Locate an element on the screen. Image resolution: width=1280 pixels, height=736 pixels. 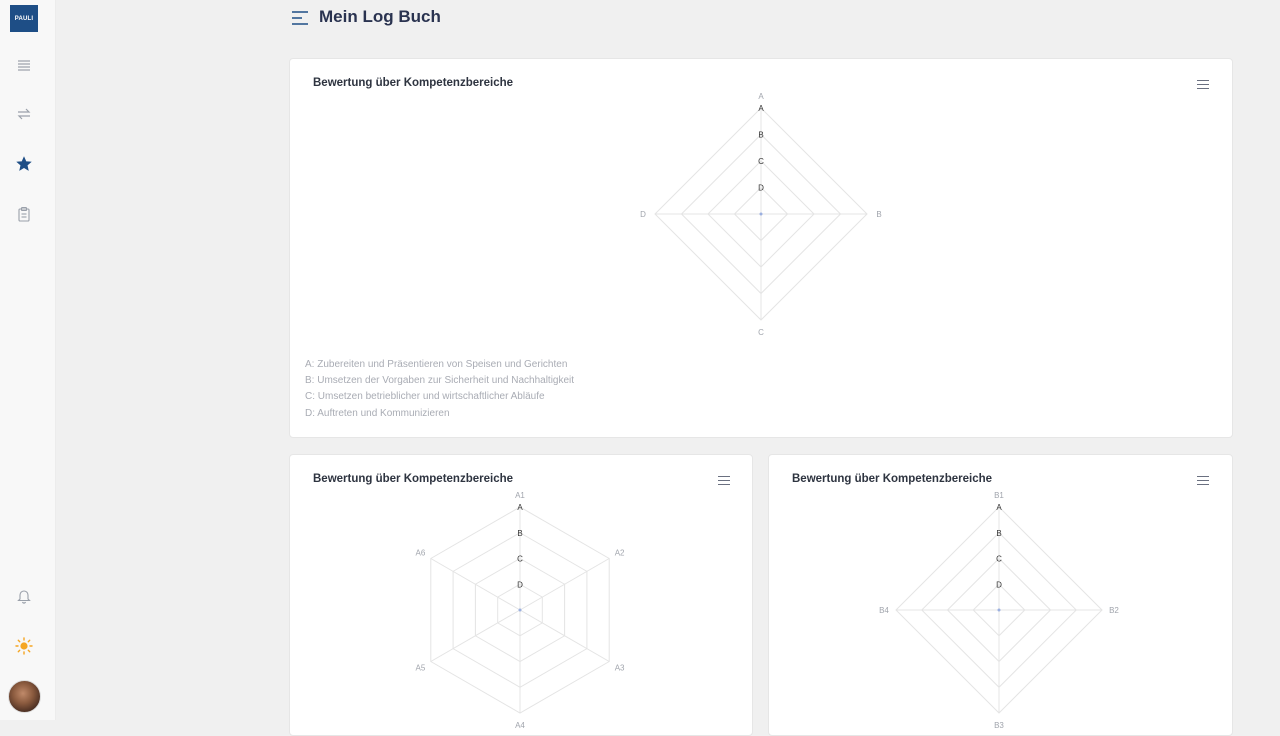
menu-toggle-icon is located at coordinates (300, 20).